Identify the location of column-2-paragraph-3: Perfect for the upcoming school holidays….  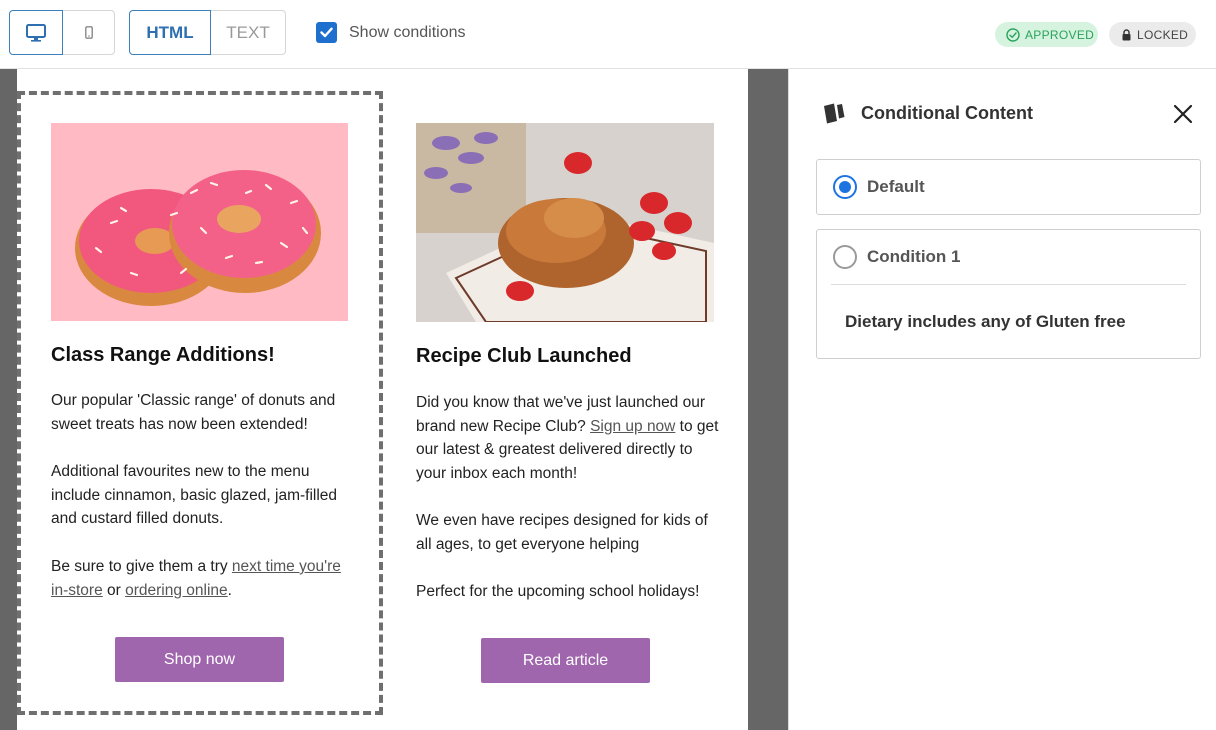
(558, 591).